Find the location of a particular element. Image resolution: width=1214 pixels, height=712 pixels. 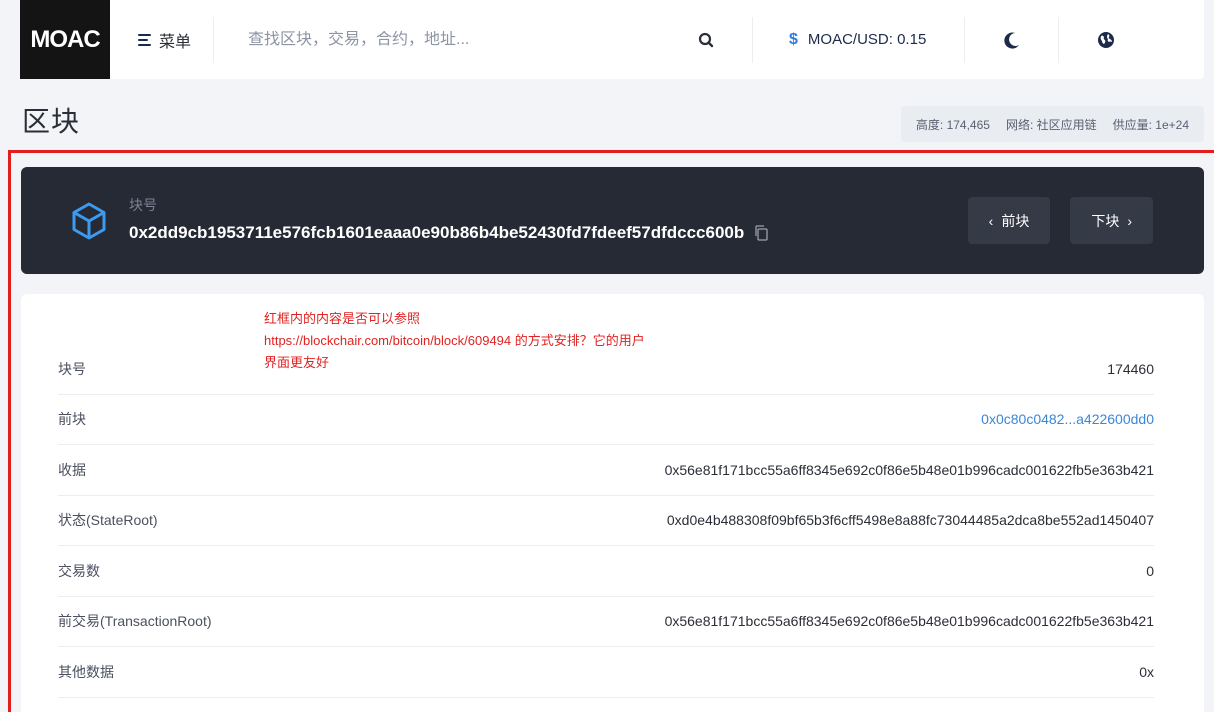

moac-logo: MOAC is located at coordinates (65, 39).